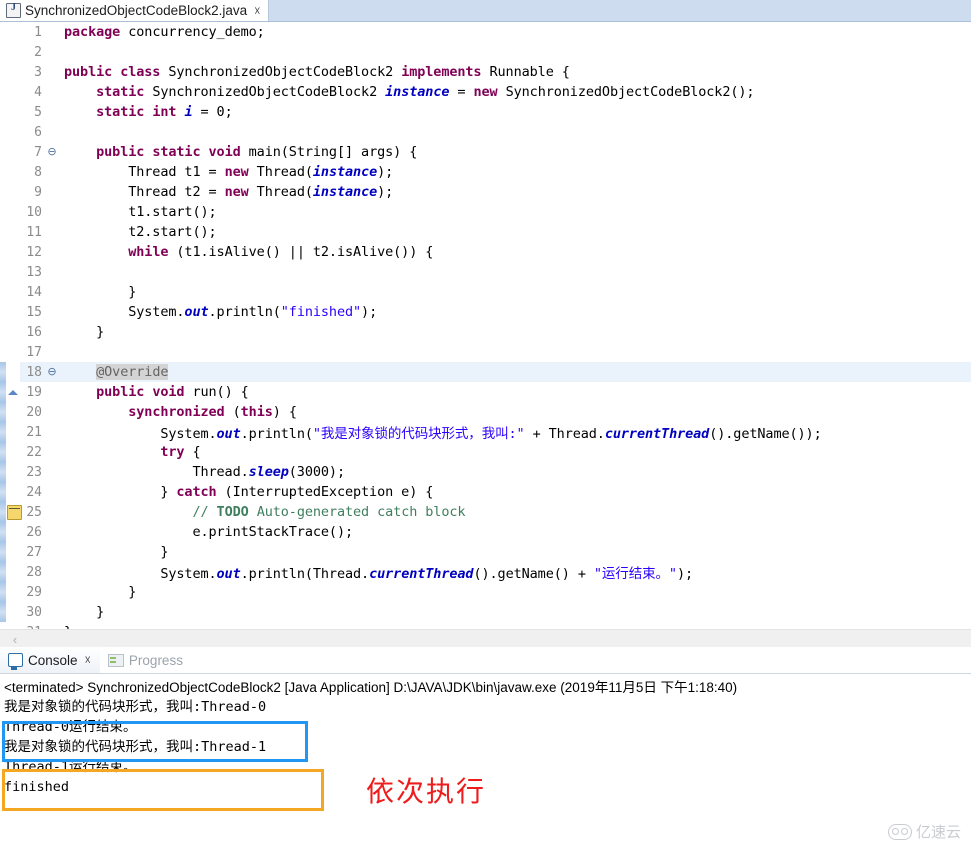 This screenshot has height=848, width=971. I want to click on code-text: t1.start();, so click(514, 212).